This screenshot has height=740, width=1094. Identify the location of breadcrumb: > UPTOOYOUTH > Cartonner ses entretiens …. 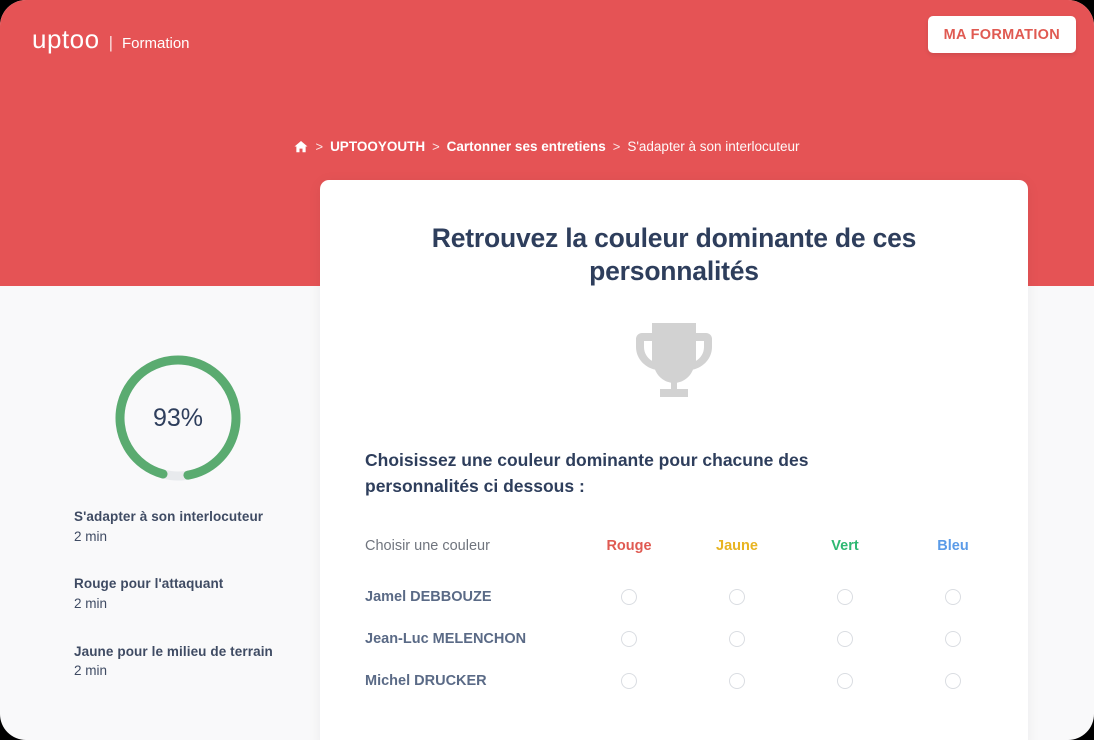
(547, 146).